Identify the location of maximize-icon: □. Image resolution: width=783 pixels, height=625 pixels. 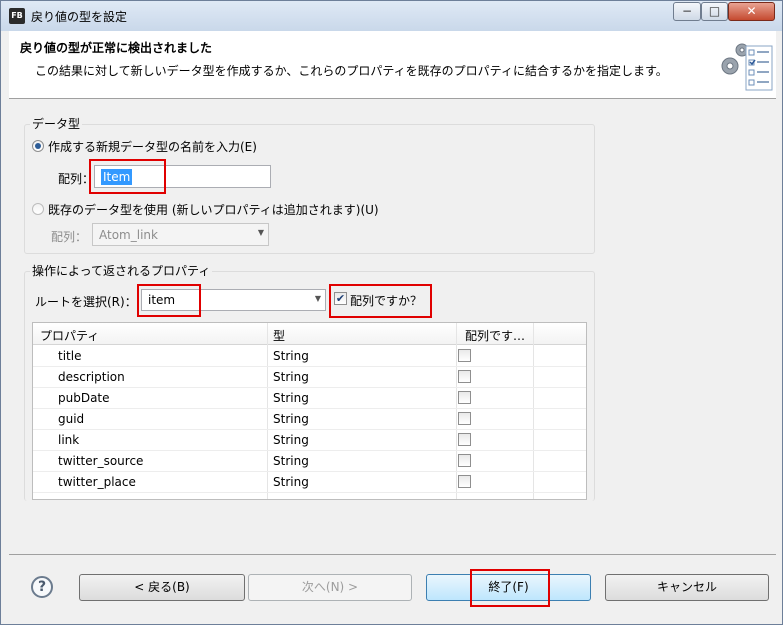
(714, 11).